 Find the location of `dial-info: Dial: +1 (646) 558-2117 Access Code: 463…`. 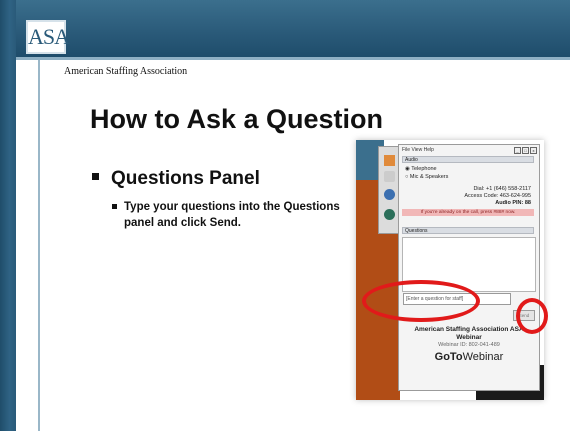

dial-info: Dial: +1 (646) 558-2117 Access Code: 463… is located at coordinates (495, 196).